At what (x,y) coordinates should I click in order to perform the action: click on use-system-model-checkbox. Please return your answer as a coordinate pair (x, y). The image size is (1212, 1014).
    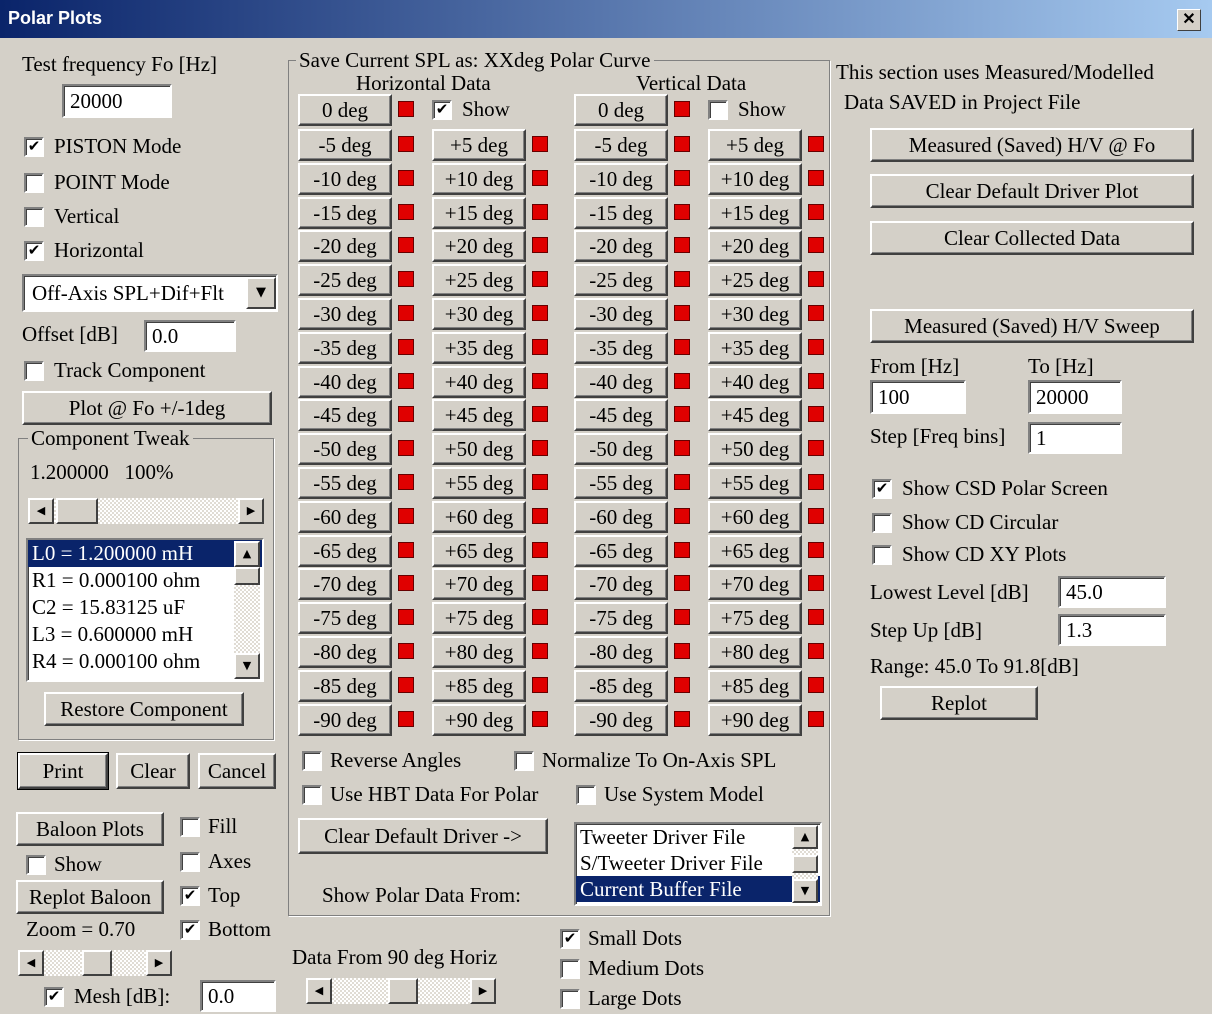
    Looking at the image, I should click on (586, 795).